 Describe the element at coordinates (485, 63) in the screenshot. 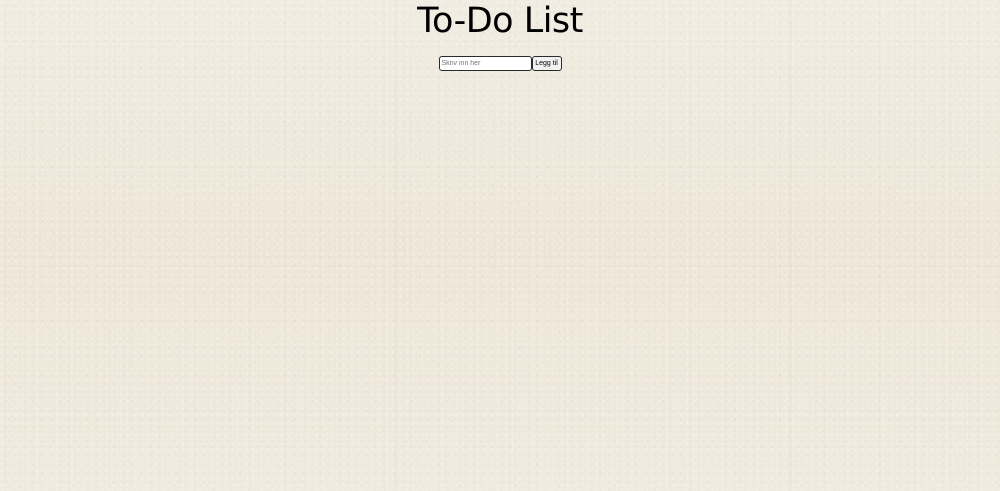

I see `task-input` at that location.